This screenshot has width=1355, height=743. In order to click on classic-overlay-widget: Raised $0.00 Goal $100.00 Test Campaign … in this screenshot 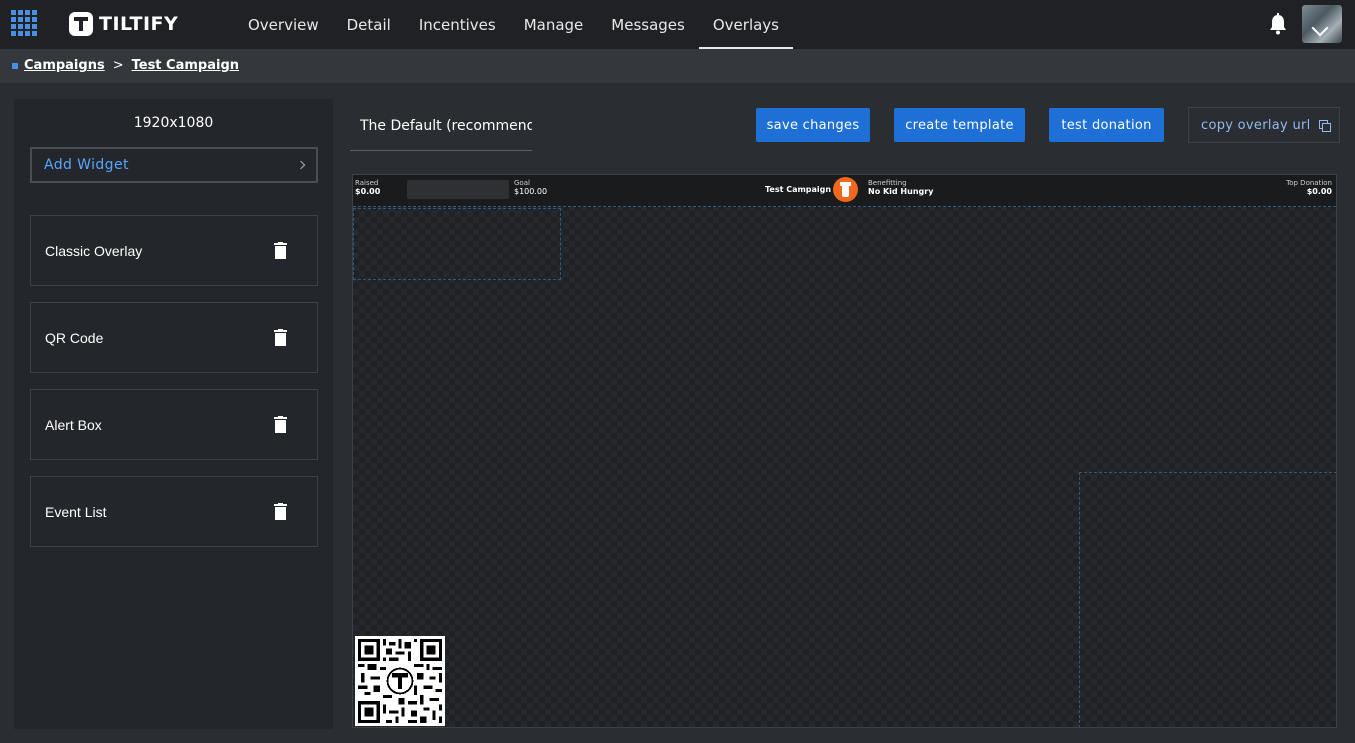, I will do `click(844, 191)`.